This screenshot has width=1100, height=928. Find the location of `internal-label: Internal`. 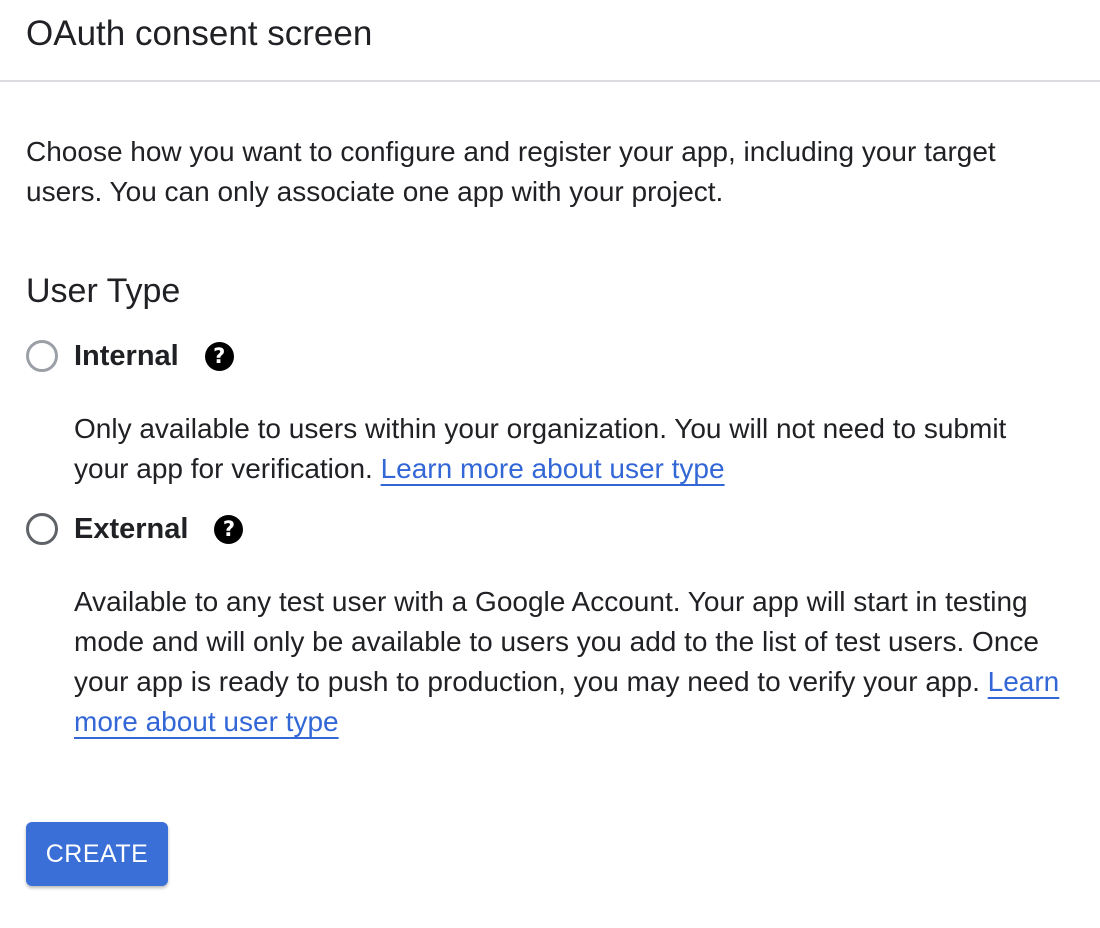

internal-label: Internal is located at coordinates (126, 356).